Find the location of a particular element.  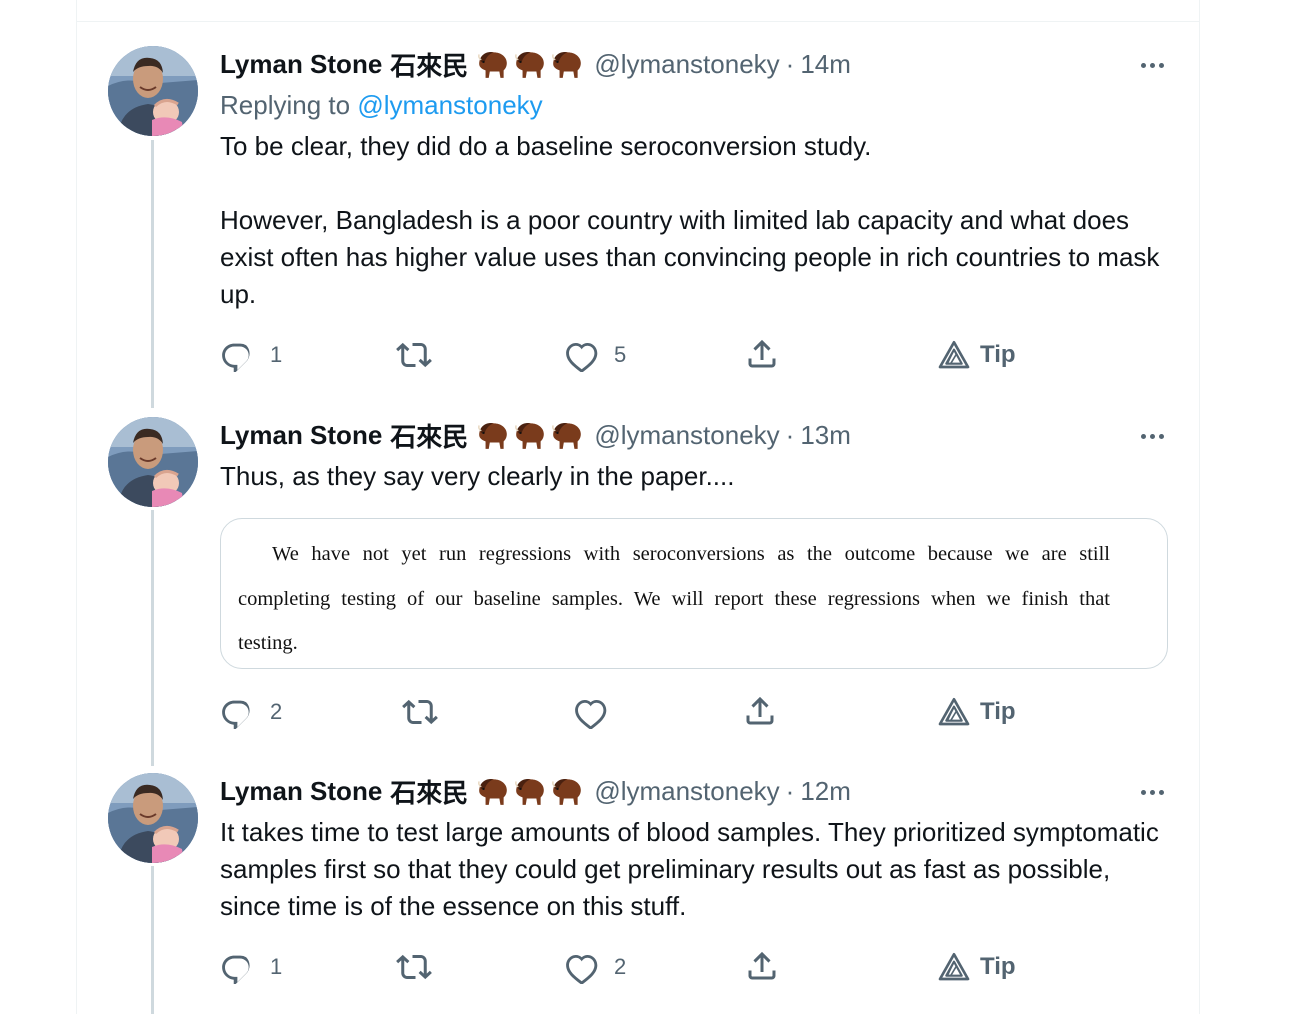

reply-button: 2 is located at coordinates (251, 712).